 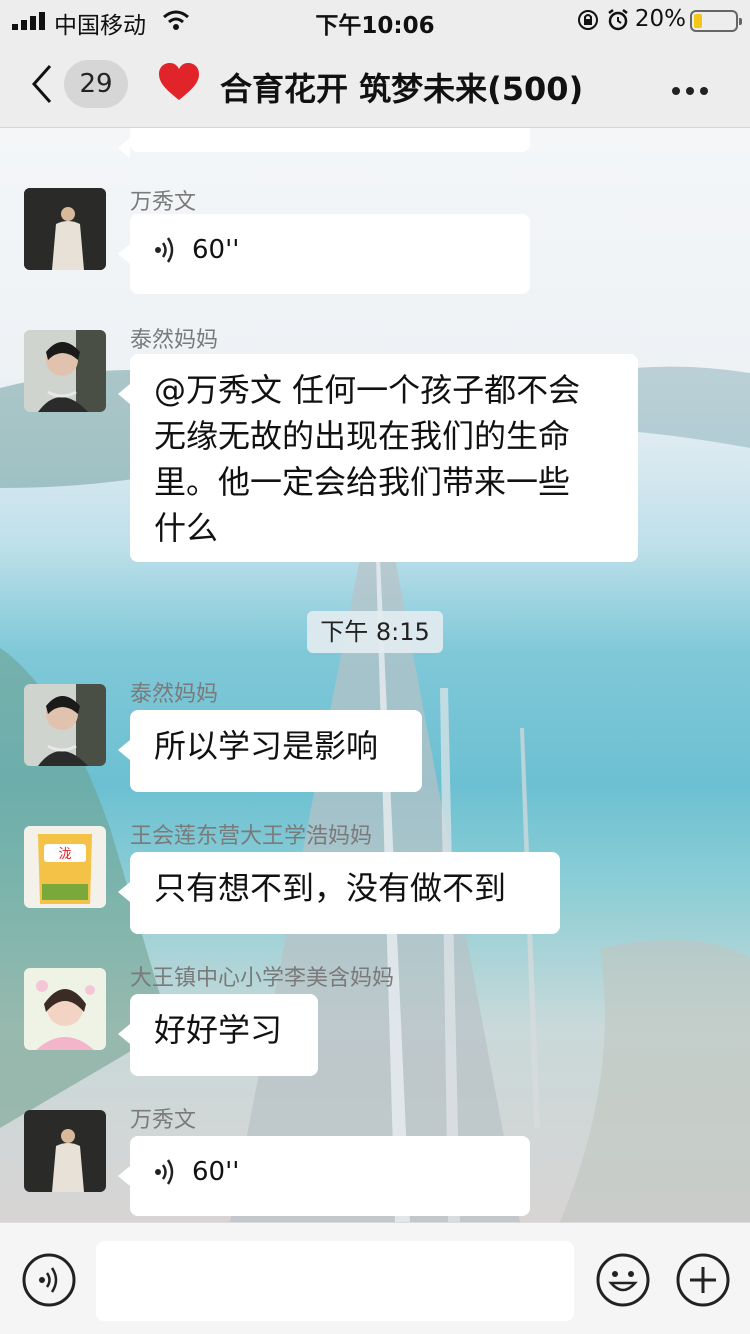 What do you see at coordinates (324, 143) in the screenshot?
I see `message-bubble-partial` at bounding box center [324, 143].